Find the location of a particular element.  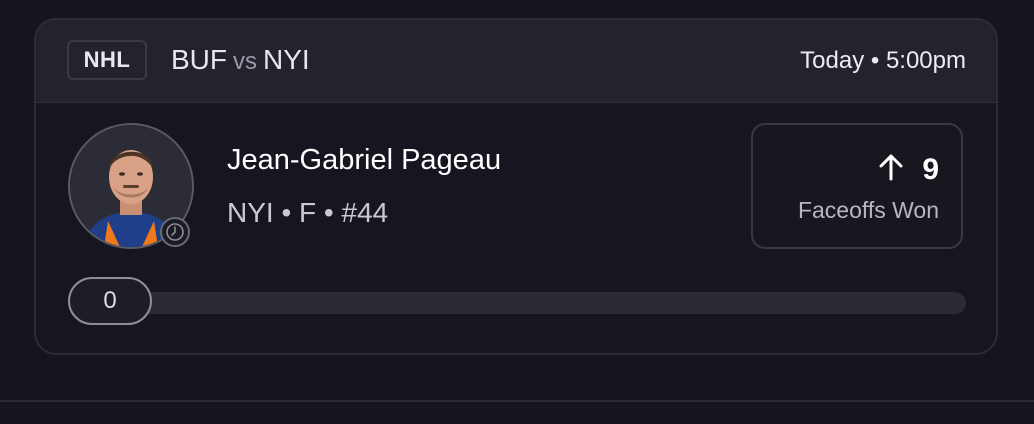

stat-value: 9 is located at coordinates (930, 169).